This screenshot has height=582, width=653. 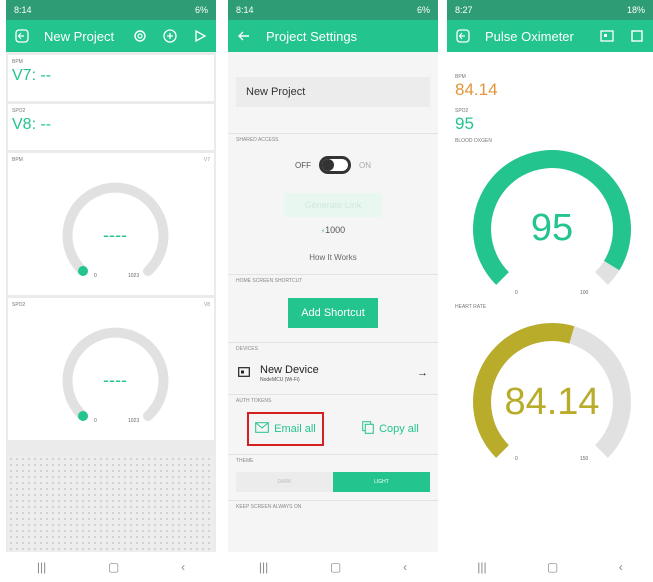 I want to click on stop-icon, so click(x=637, y=36).